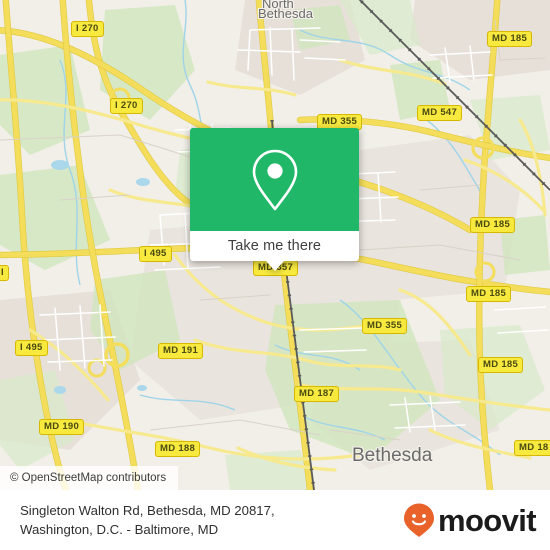 The height and width of the screenshot is (550, 550). I want to click on take-me-there-popup: Take me there, so click(274, 199).